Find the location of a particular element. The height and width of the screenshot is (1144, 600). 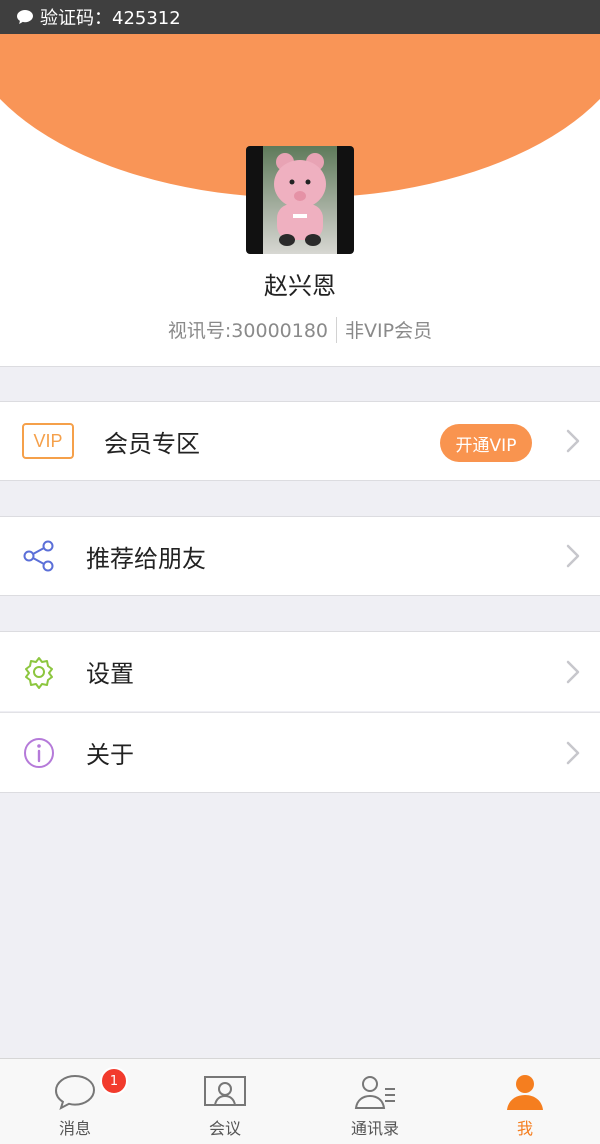

share-icon is located at coordinates (39, 556).